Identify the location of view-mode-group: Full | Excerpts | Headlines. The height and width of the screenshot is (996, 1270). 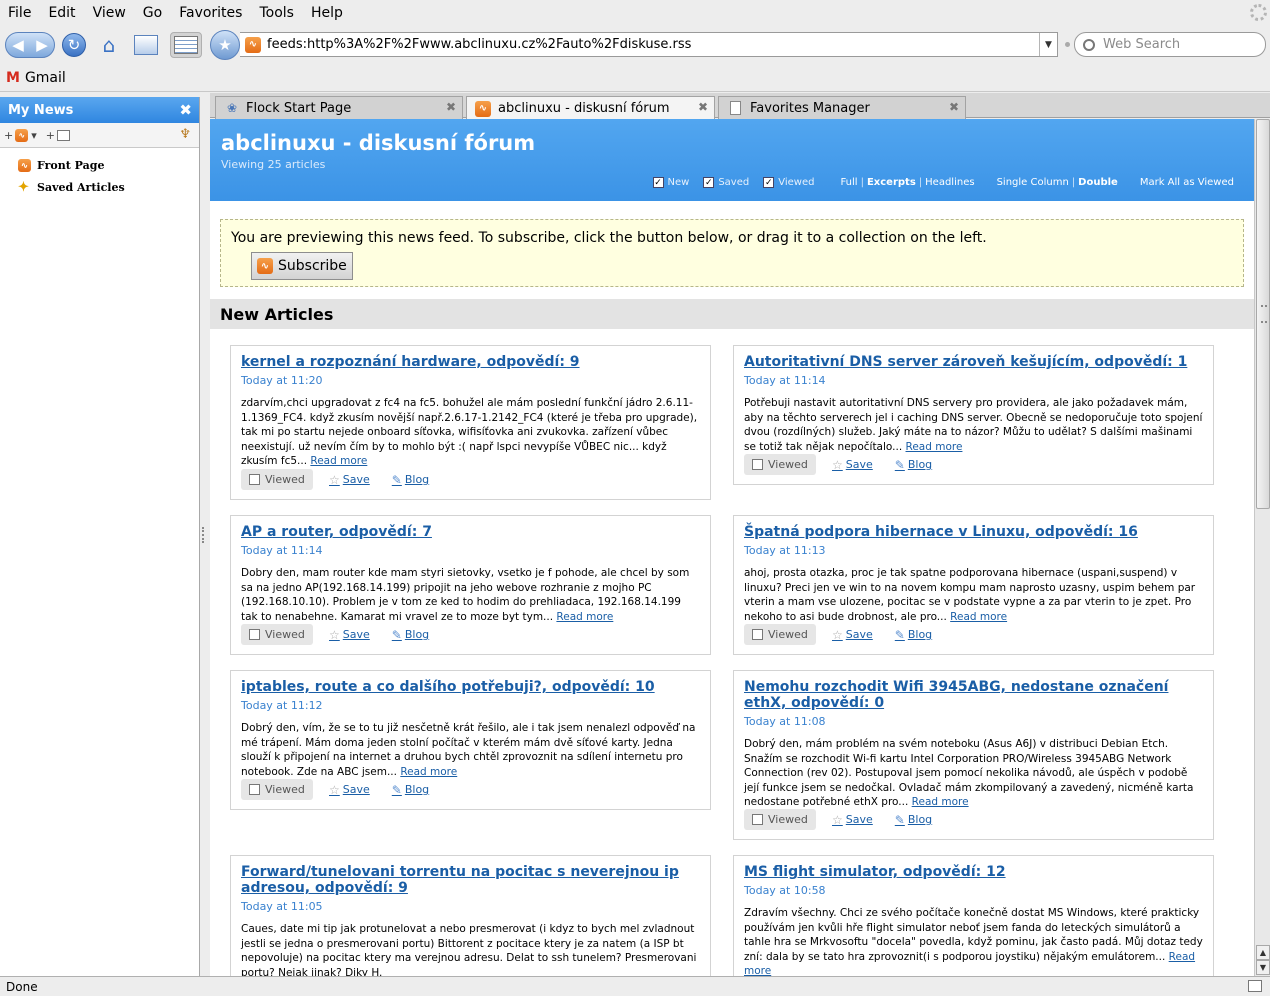
(907, 182).